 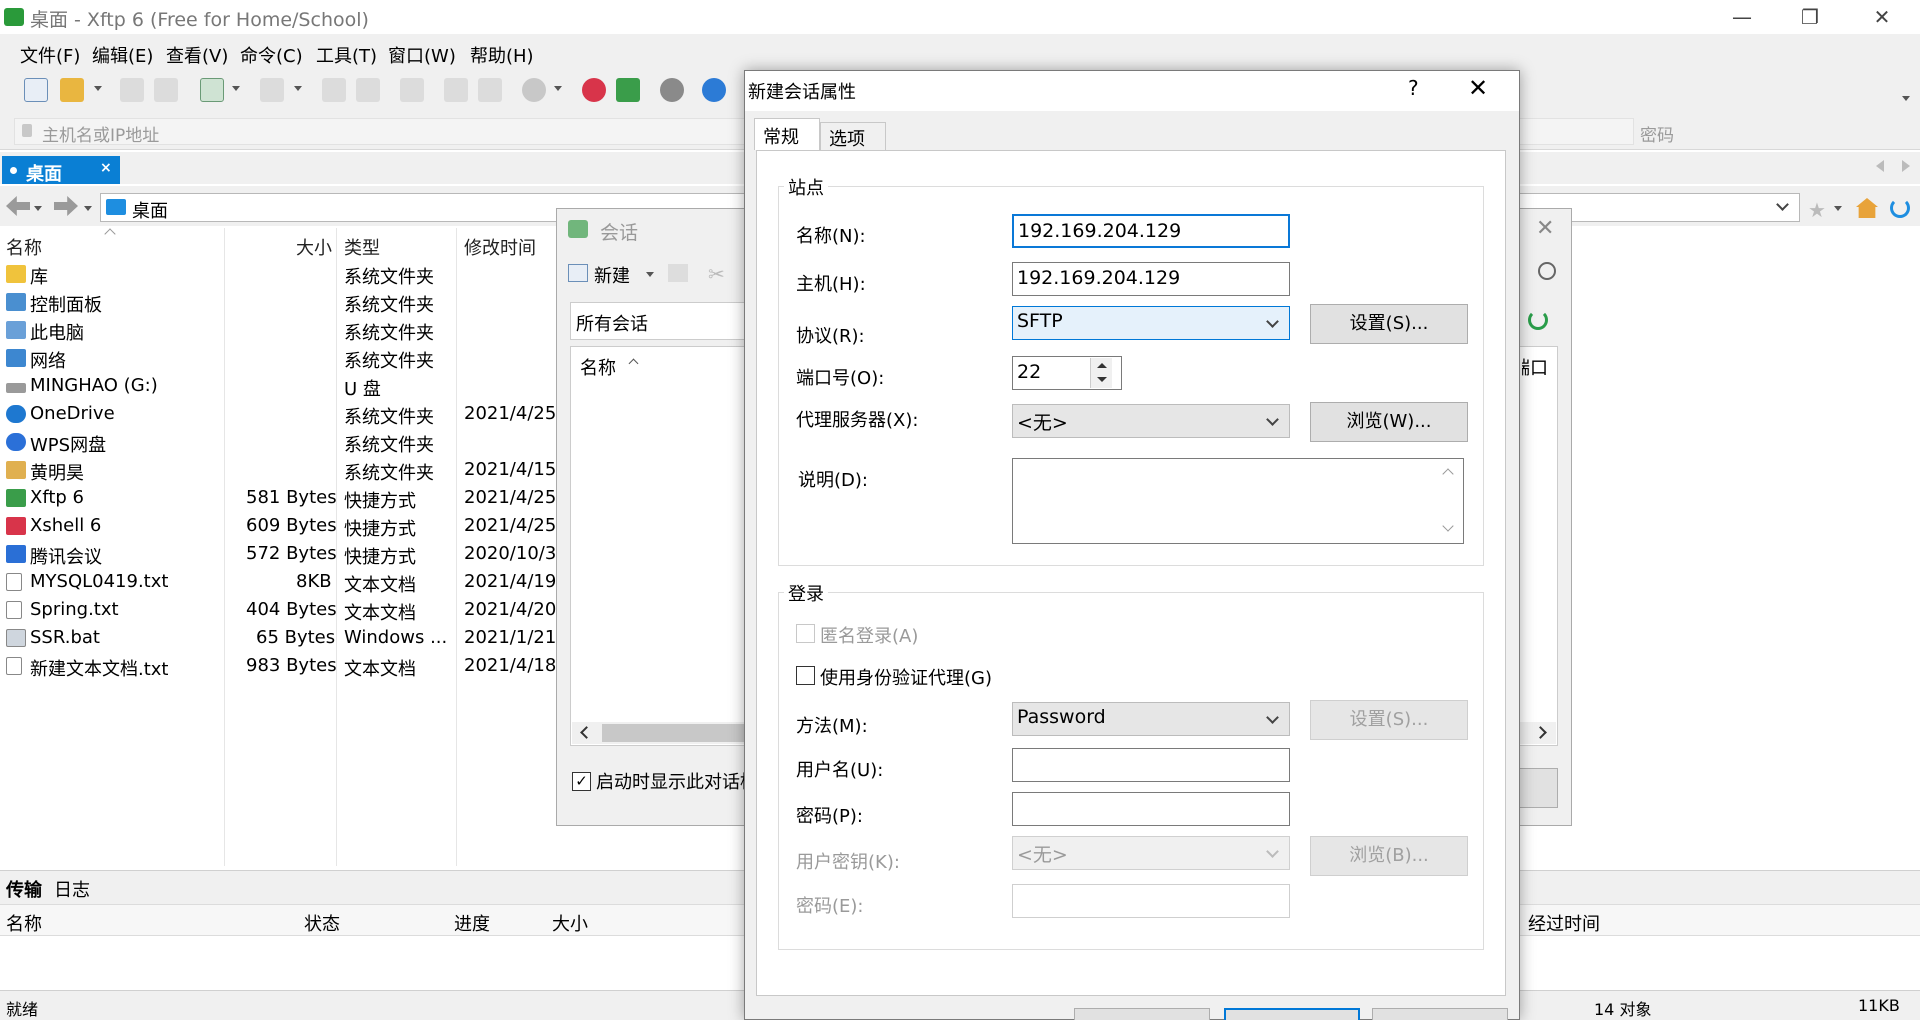 I want to click on menu-tools: 工具(T), so click(x=346, y=55).